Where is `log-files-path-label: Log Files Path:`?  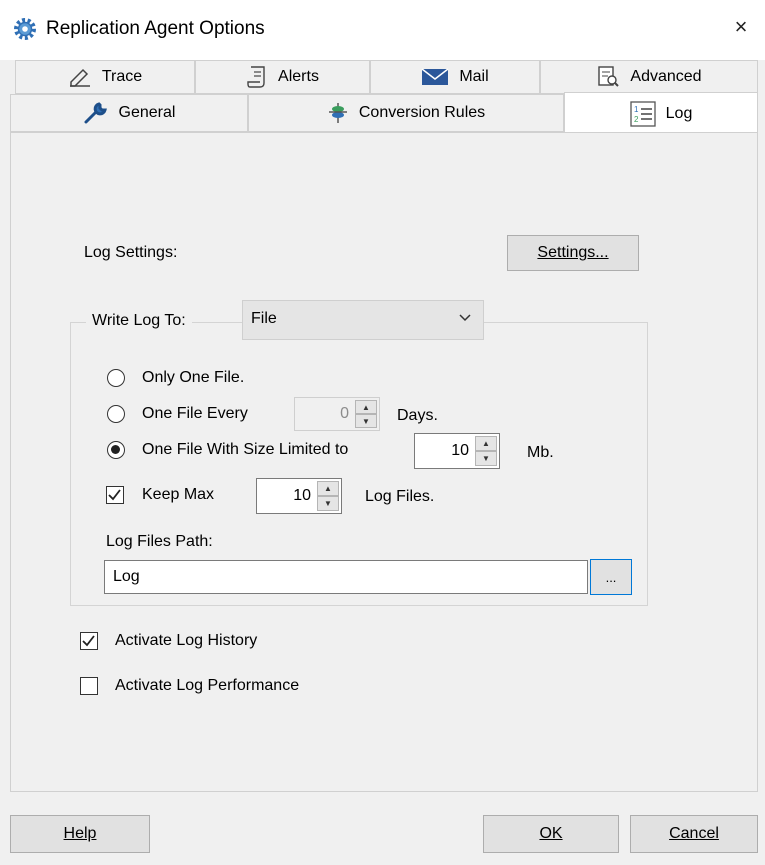 log-files-path-label: Log Files Path: is located at coordinates (159, 541).